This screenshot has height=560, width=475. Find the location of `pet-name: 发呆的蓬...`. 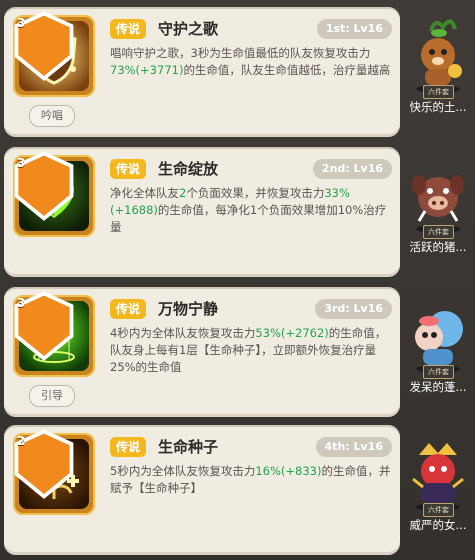

pet-name: 发呆的蓬... is located at coordinates (438, 387).